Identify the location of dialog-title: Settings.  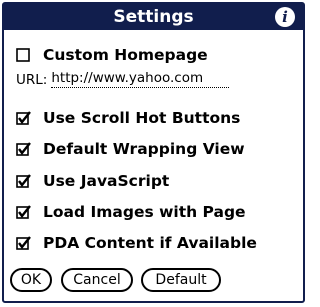
(153, 17).